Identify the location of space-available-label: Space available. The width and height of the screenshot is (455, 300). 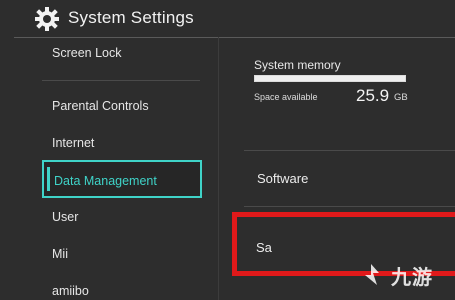
(286, 97).